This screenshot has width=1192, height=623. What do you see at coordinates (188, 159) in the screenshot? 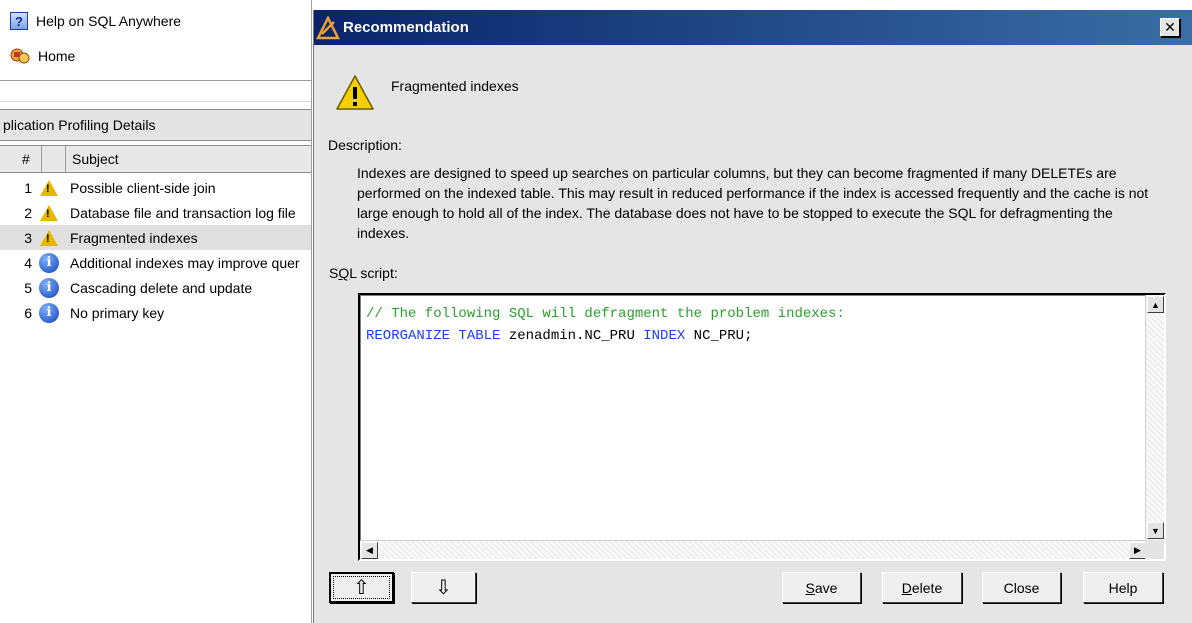
I see `column-header-subject: Subject` at bounding box center [188, 159].